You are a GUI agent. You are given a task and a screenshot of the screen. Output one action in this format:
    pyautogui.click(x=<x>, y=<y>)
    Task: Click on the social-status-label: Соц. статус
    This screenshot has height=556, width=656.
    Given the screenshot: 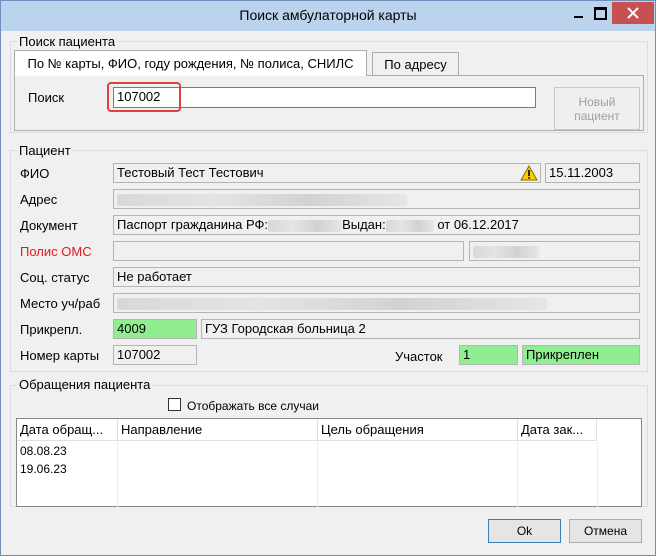 What is the action you would take?
    pyautogui.click(x=55, y=277)
    